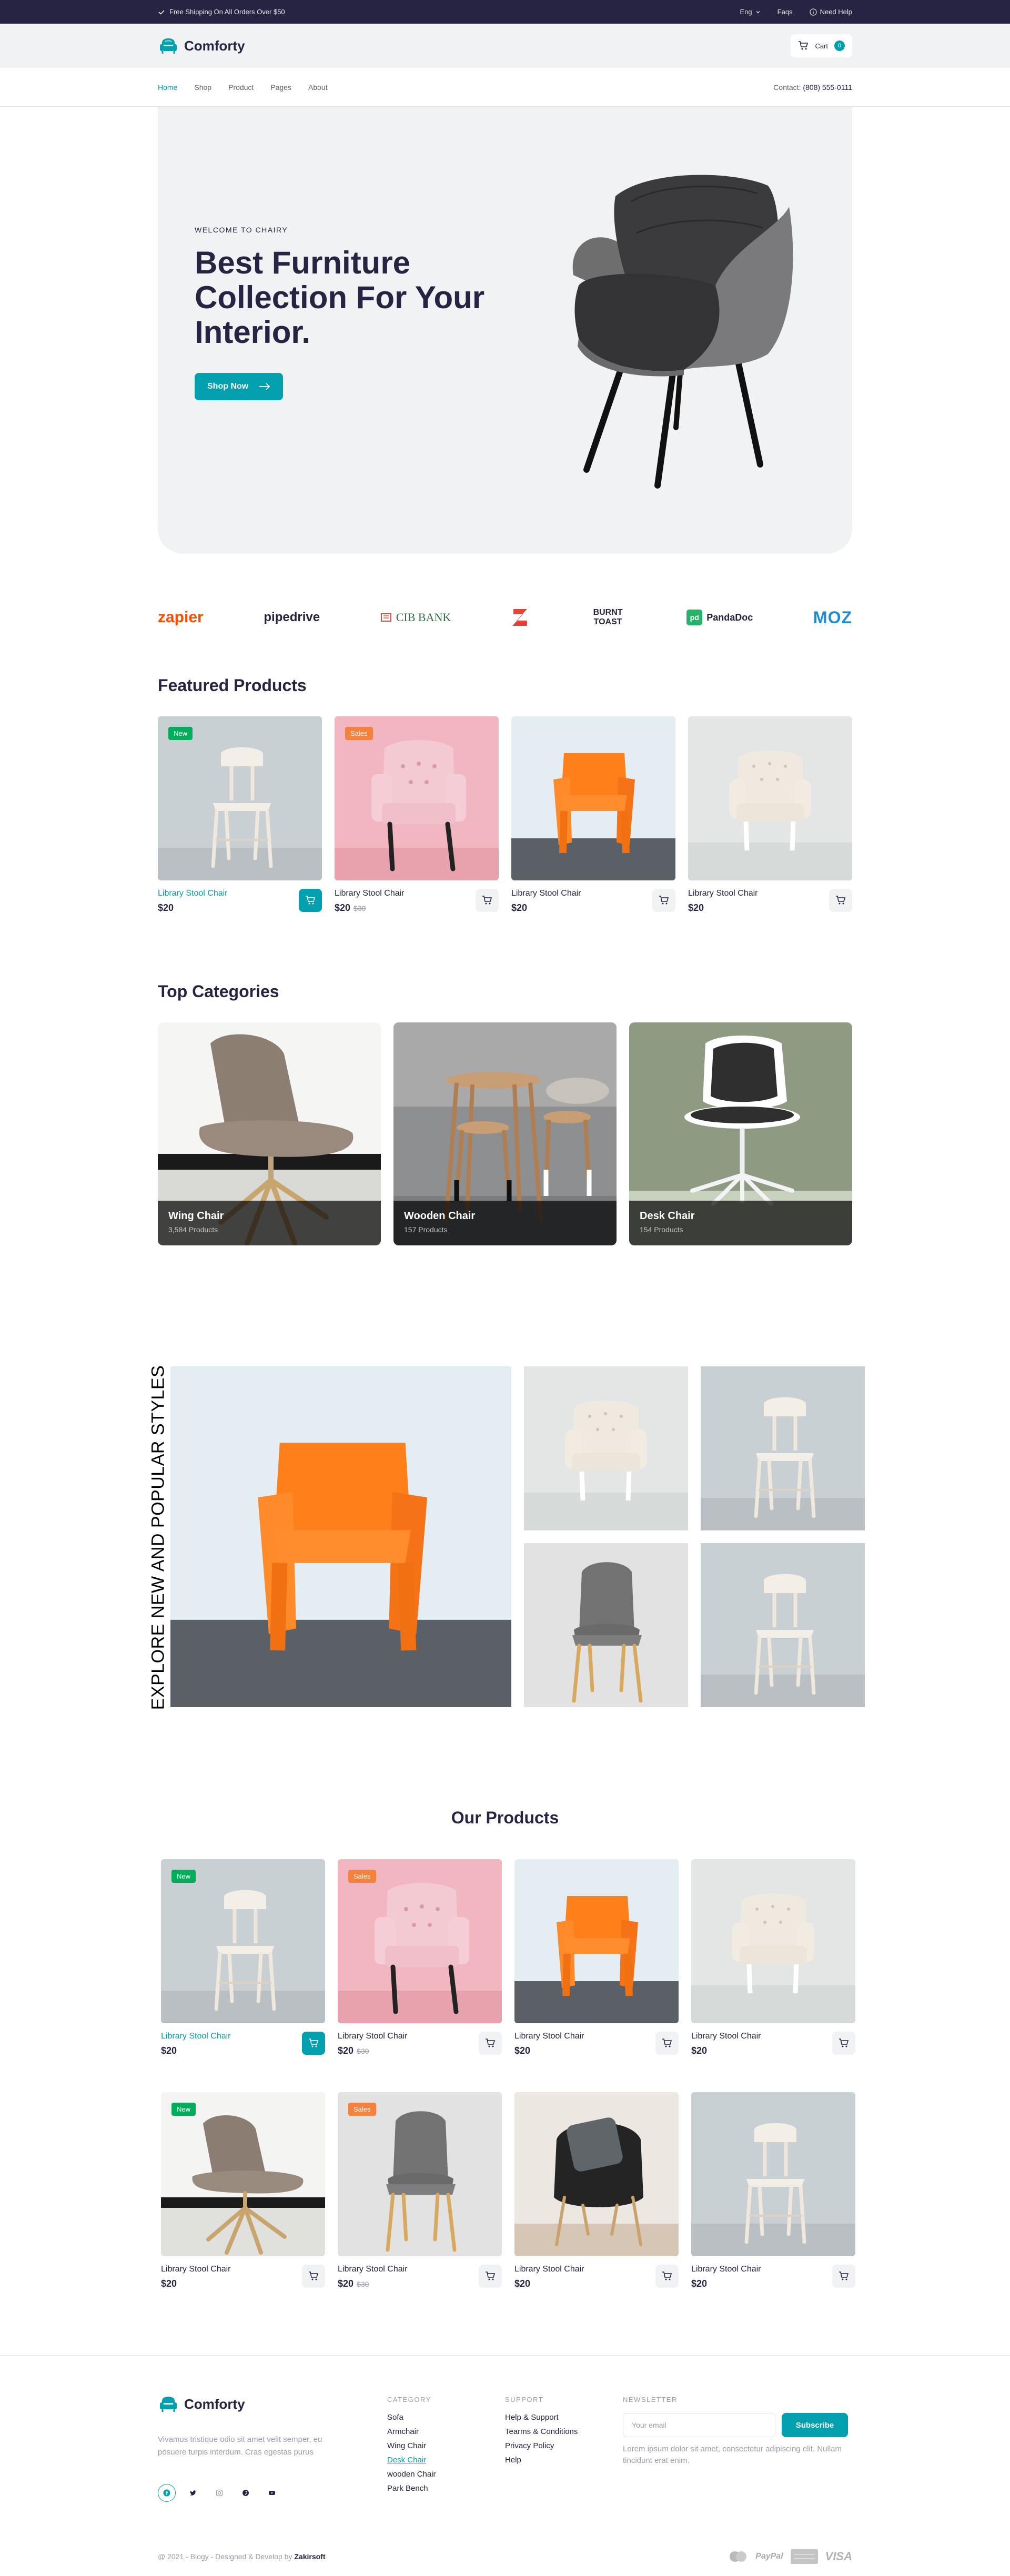 The image size is (1010, 2576). What do you see at coordinates (202, 88) in the screenshot?
I see `nav-shop: Shop` at bounding box center [202, 88].